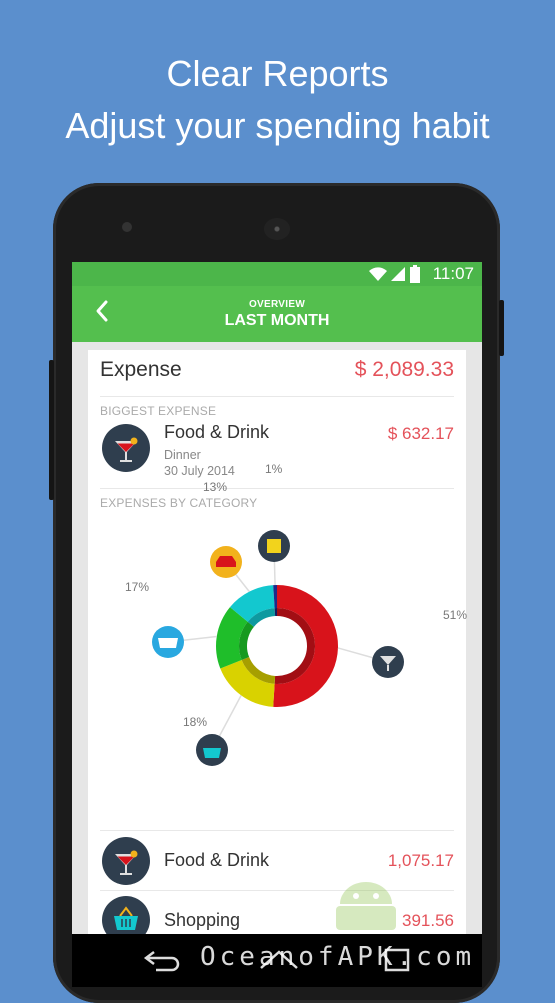 This screenshot has height=1003, width=555. Describe the element at coordinates (415, 274) in the screenshot. I see `battery-icon` at that location.